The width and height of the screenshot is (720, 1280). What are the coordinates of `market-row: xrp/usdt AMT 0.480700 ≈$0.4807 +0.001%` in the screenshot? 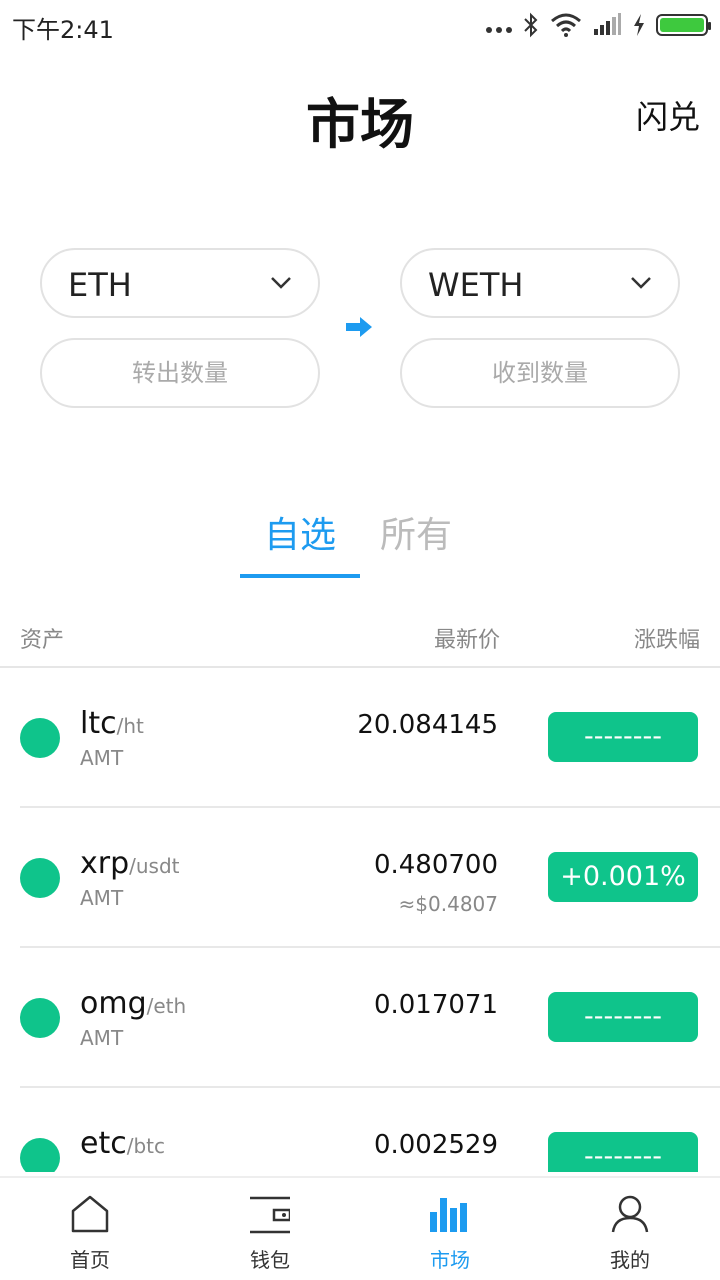 It's located at (360, 878).